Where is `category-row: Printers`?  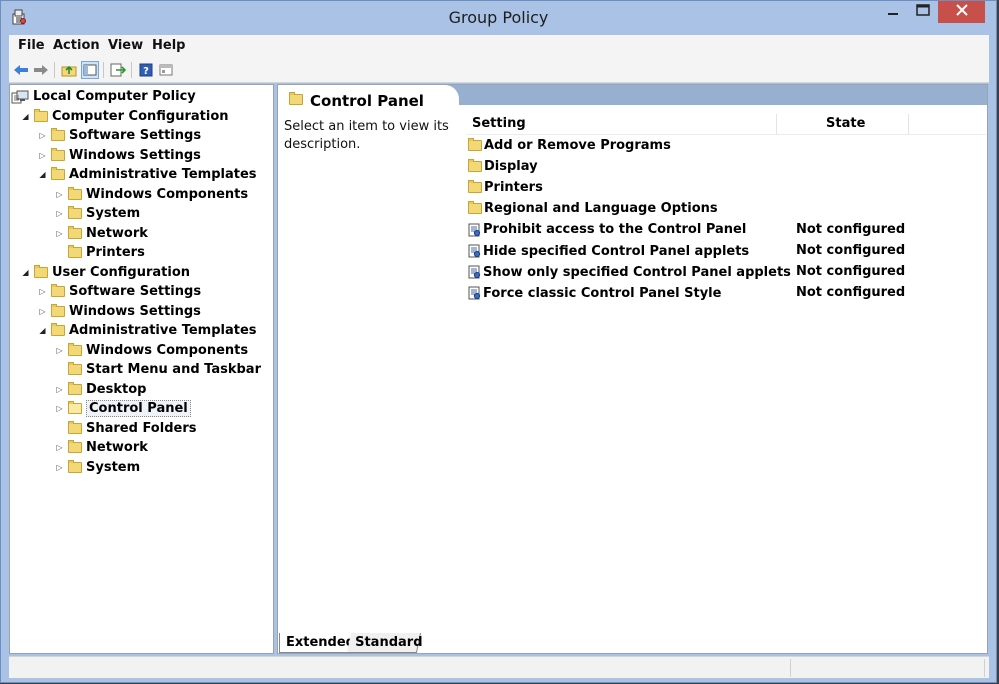 category-row: Printers is located at coordinates (505, 187).